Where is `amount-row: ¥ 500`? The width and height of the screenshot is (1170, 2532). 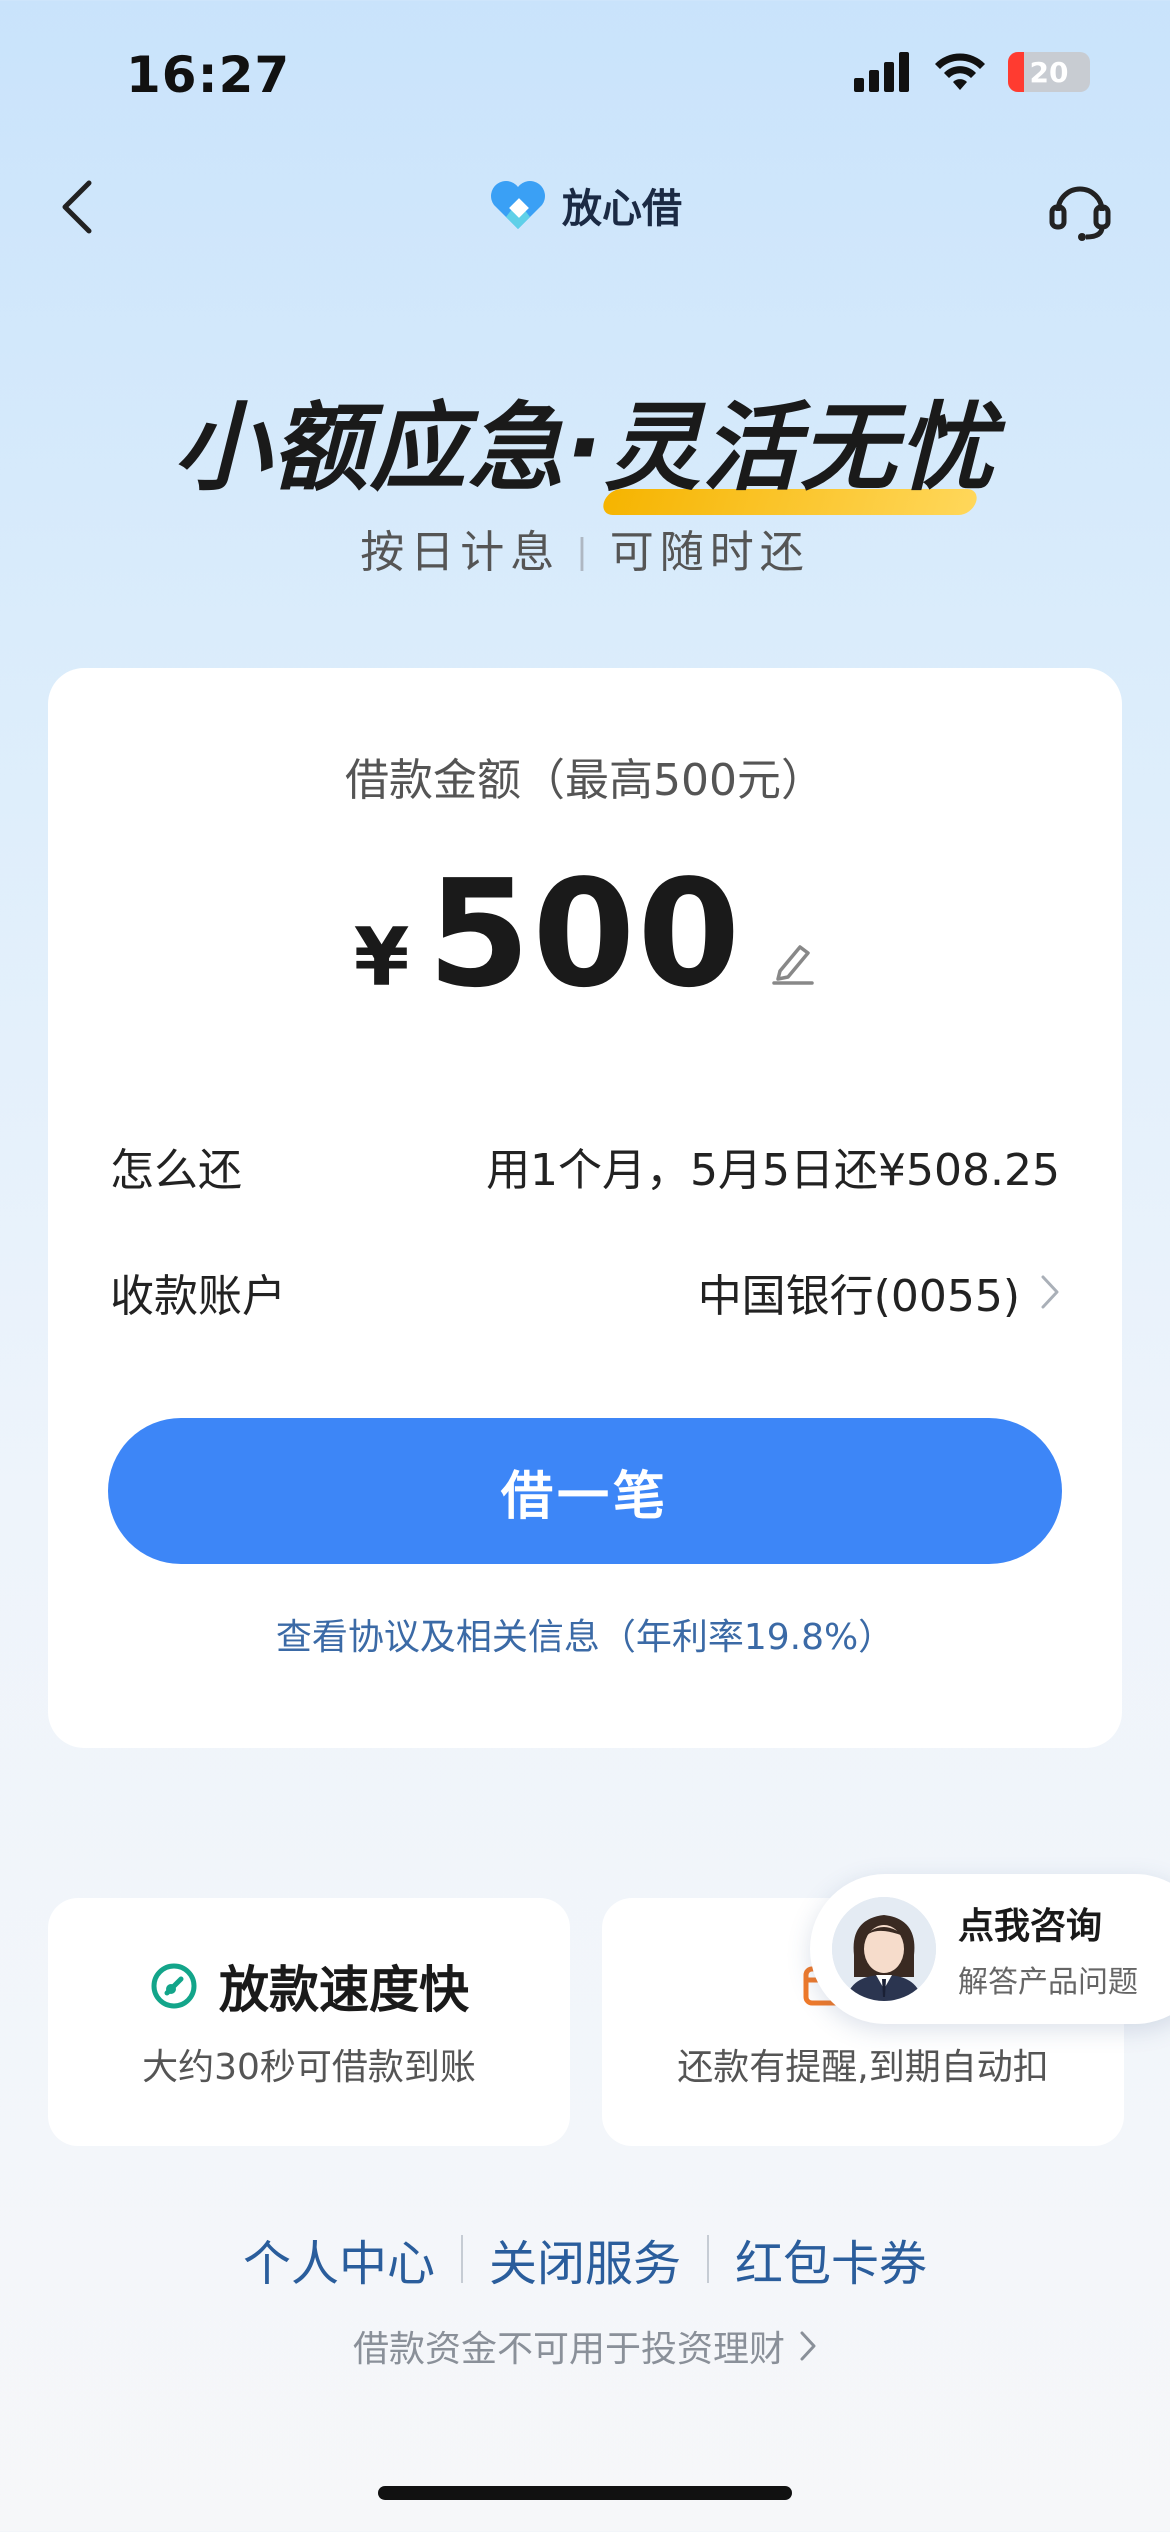 amount-row: ¥ 500 is located at coordinates (585, 934).